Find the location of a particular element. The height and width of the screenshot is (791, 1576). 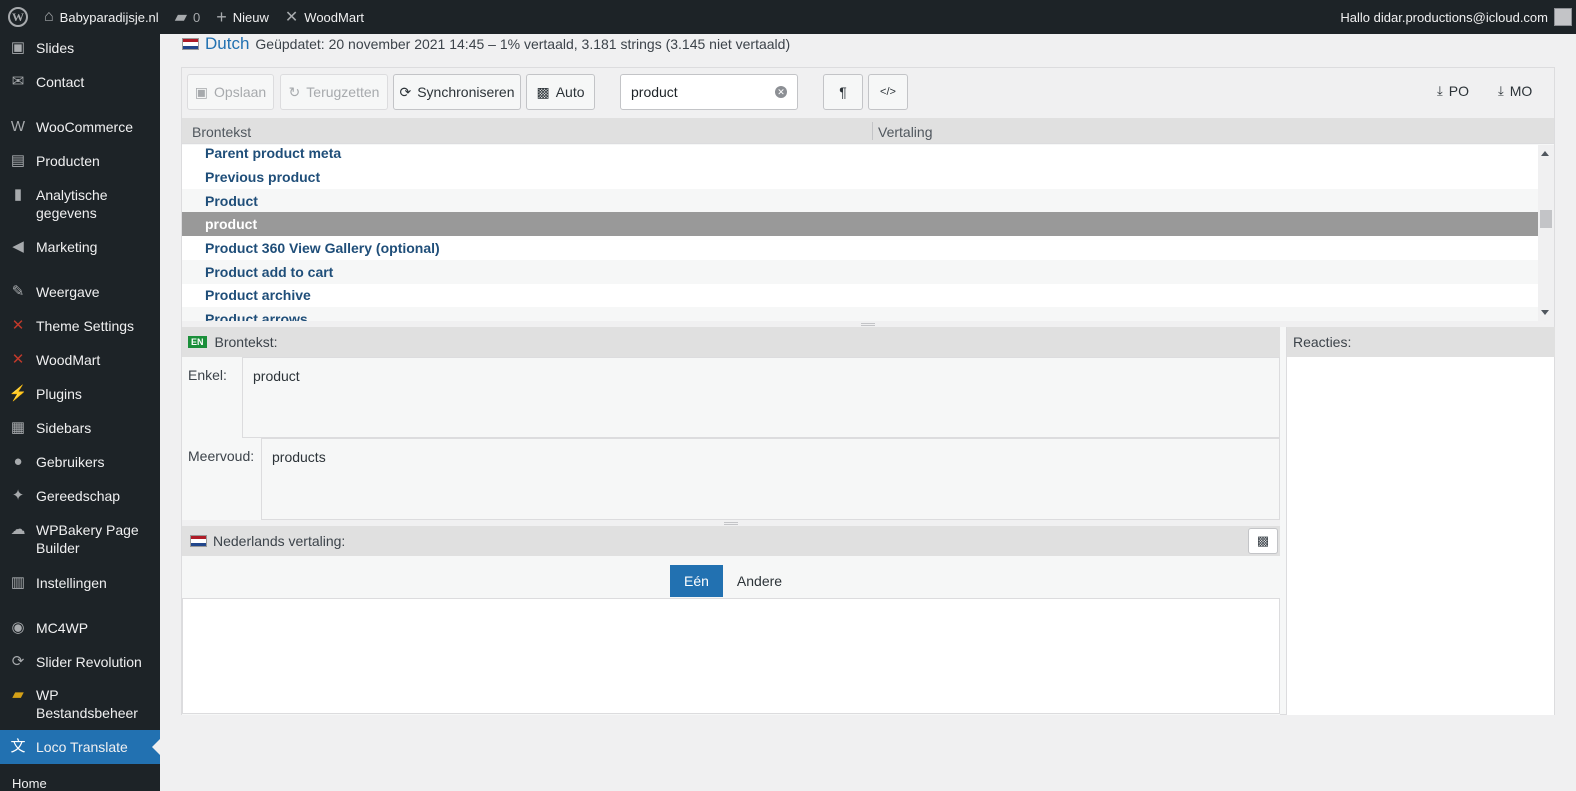

list-header: Brontekst Vertaling is located at coordinates (868, 131).